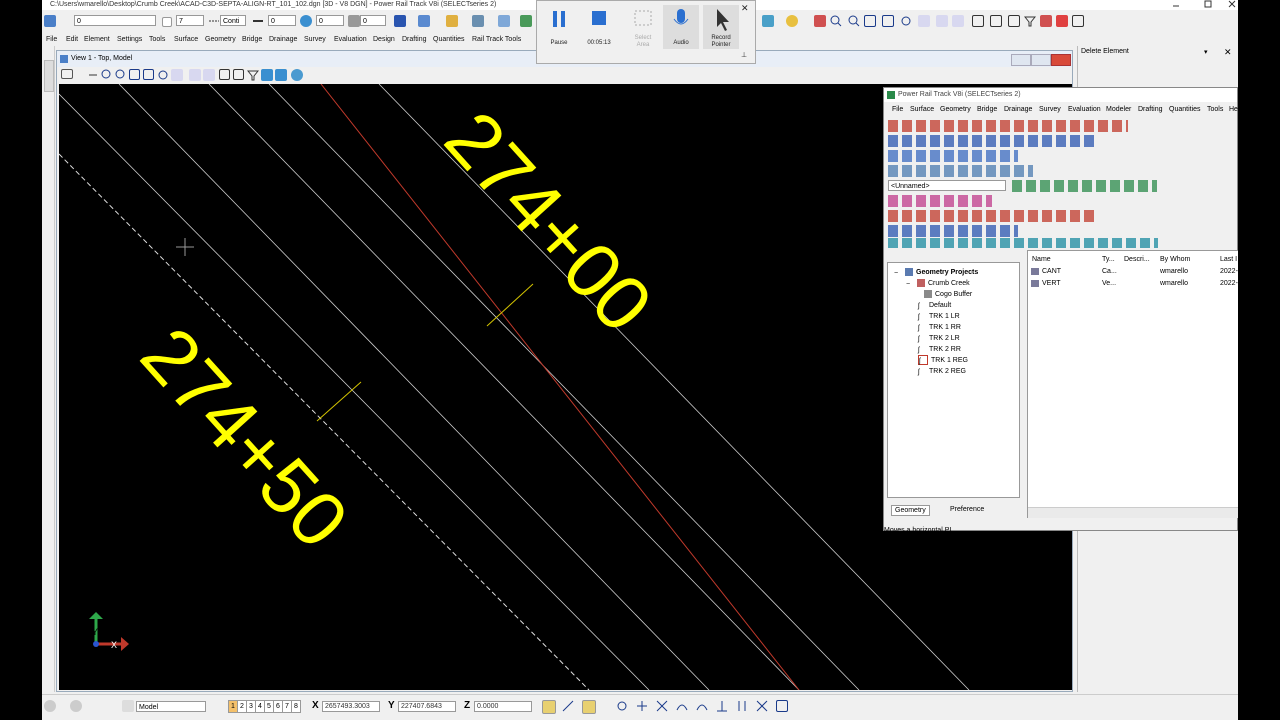 This screenshot has width=1280, height=720. I want to click on view-previous-icon, so click(942, 21).